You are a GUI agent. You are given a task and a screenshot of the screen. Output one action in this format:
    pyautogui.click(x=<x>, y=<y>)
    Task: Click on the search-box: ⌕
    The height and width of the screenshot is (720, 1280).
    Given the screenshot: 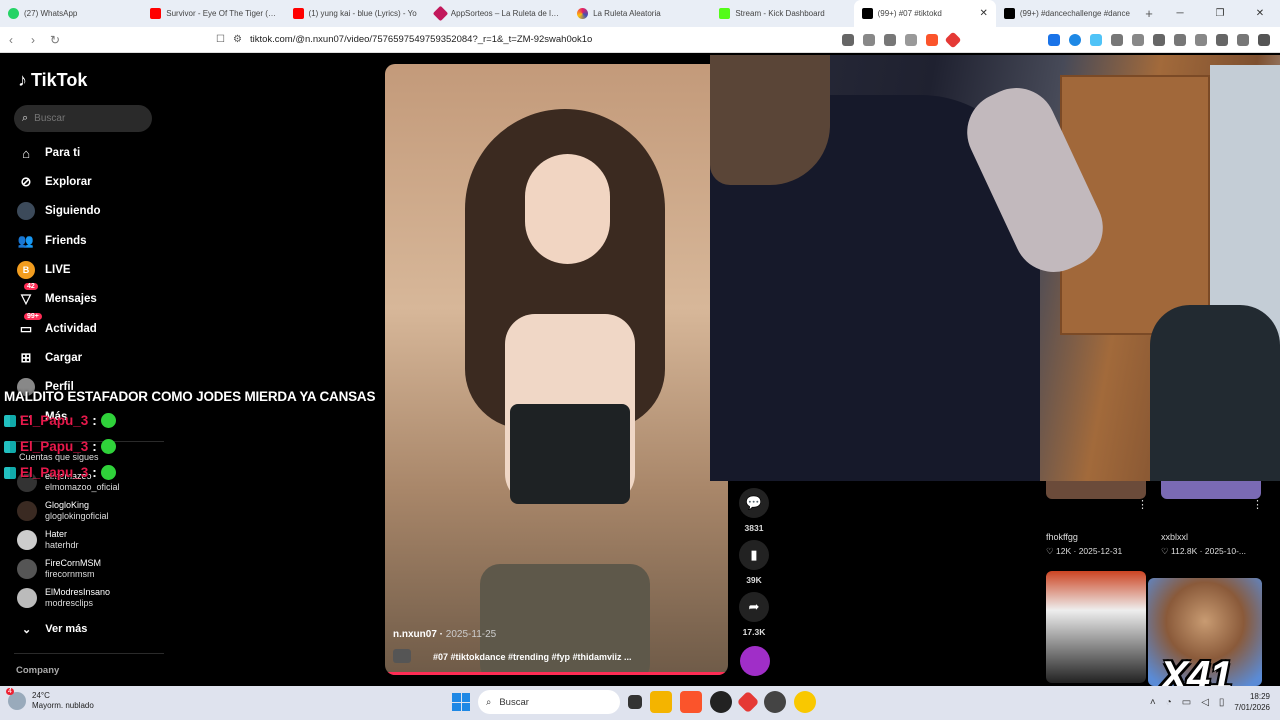 What is the action you would take?
    pyautogui.click(x=83, y=118)
    